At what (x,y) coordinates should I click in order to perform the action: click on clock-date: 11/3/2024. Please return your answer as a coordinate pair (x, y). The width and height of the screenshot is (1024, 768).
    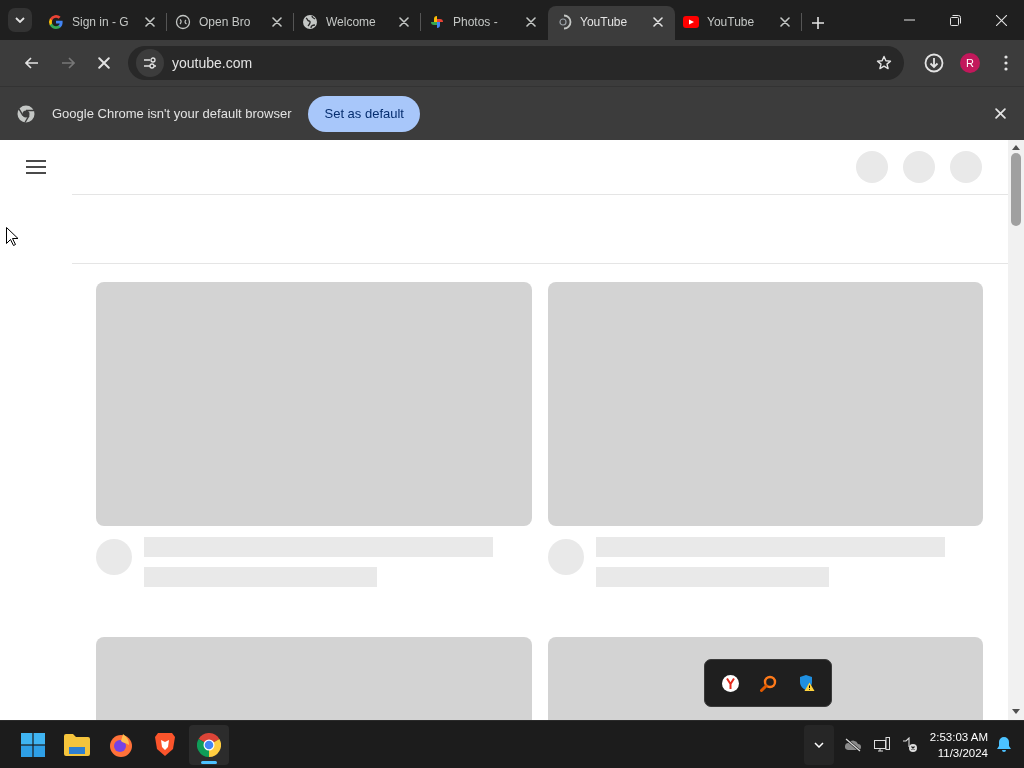
    Looking at the image, I should click on (962, 752).